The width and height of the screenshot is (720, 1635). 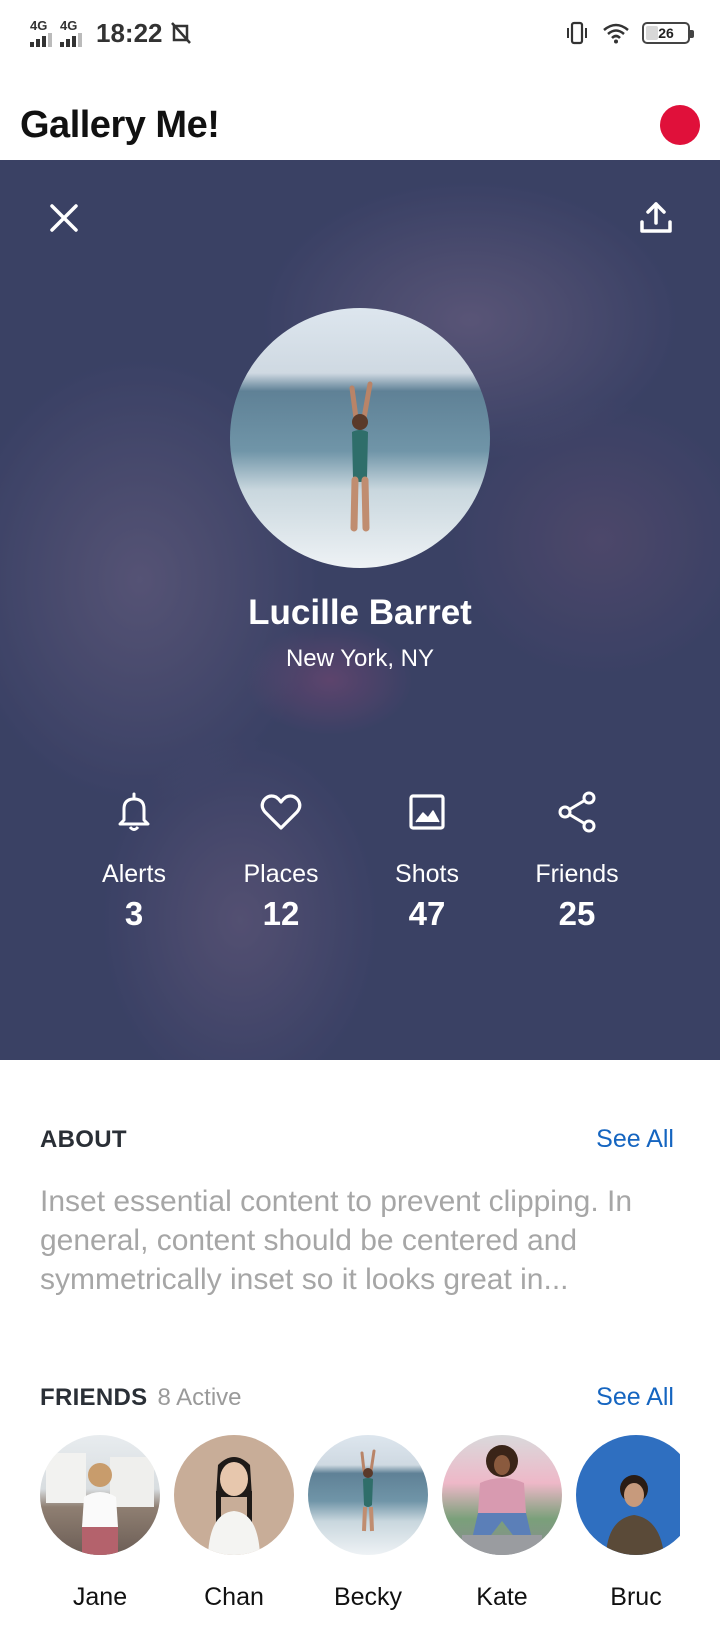 I want to click on stat-value: 47, so click(x=427, y=913).